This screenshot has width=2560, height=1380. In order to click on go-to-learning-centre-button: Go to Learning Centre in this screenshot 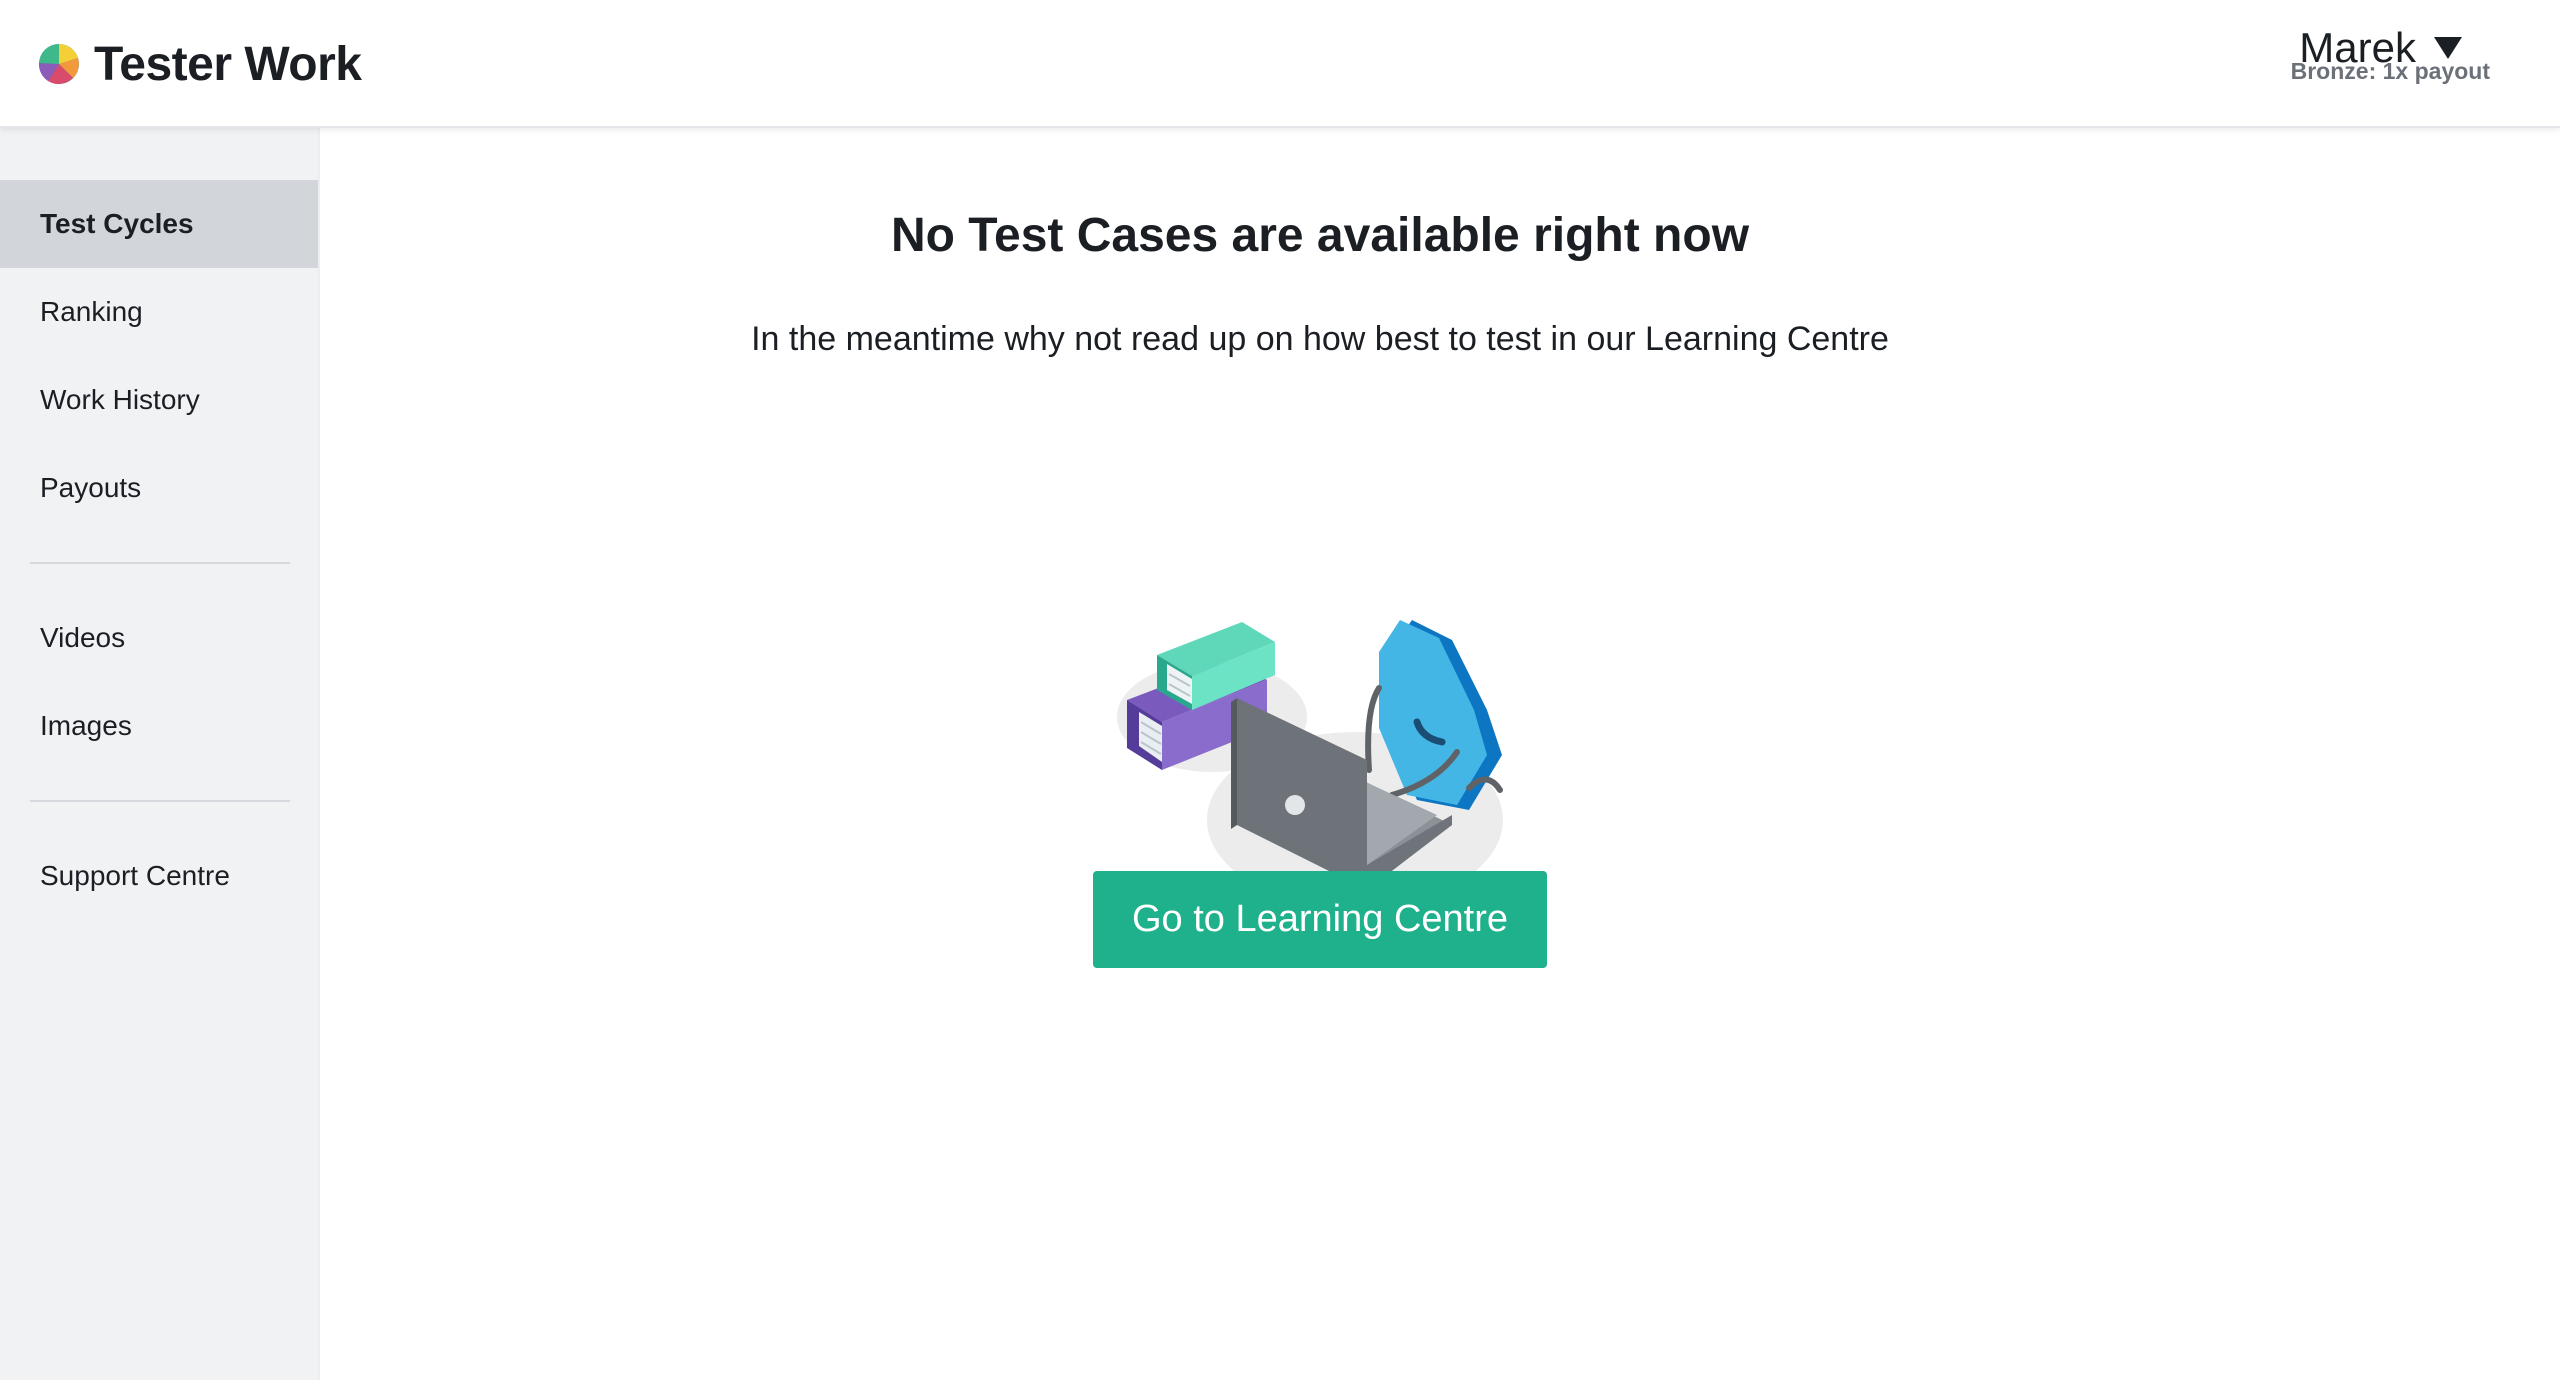, I will do `click(1320, 919)`.